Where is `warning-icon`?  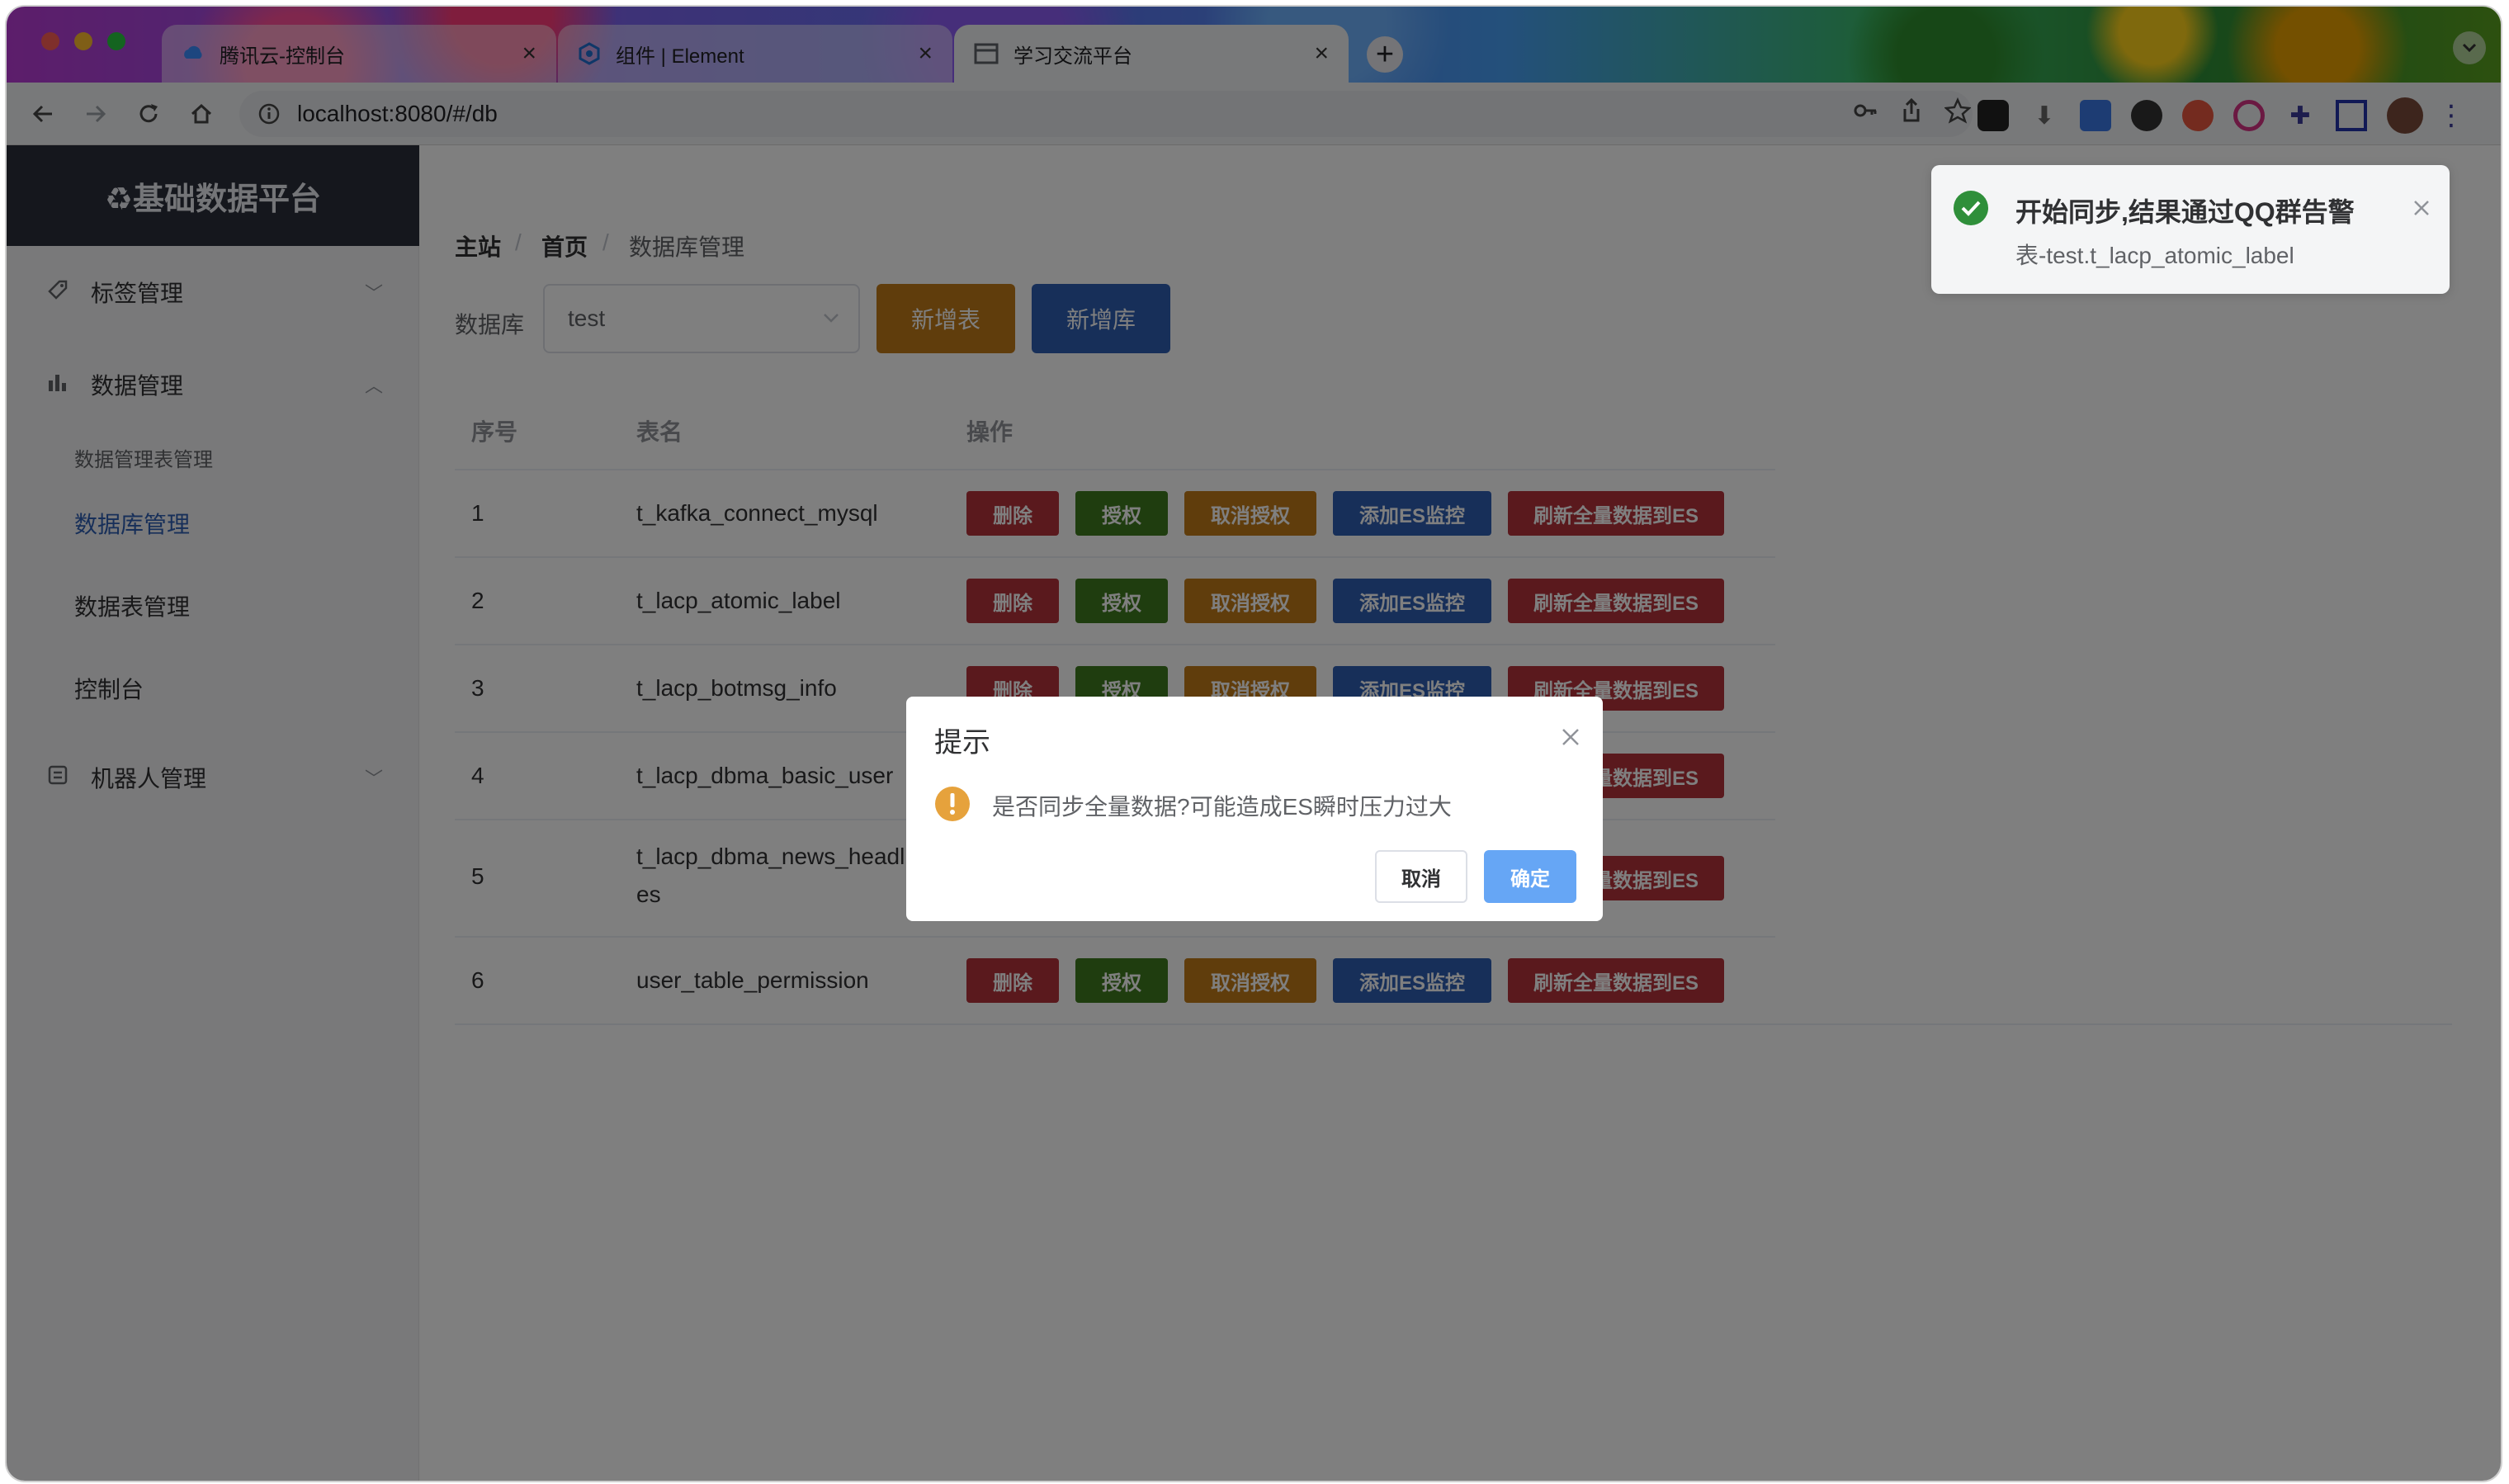 warning-icon is located at coordinates (952, 804).